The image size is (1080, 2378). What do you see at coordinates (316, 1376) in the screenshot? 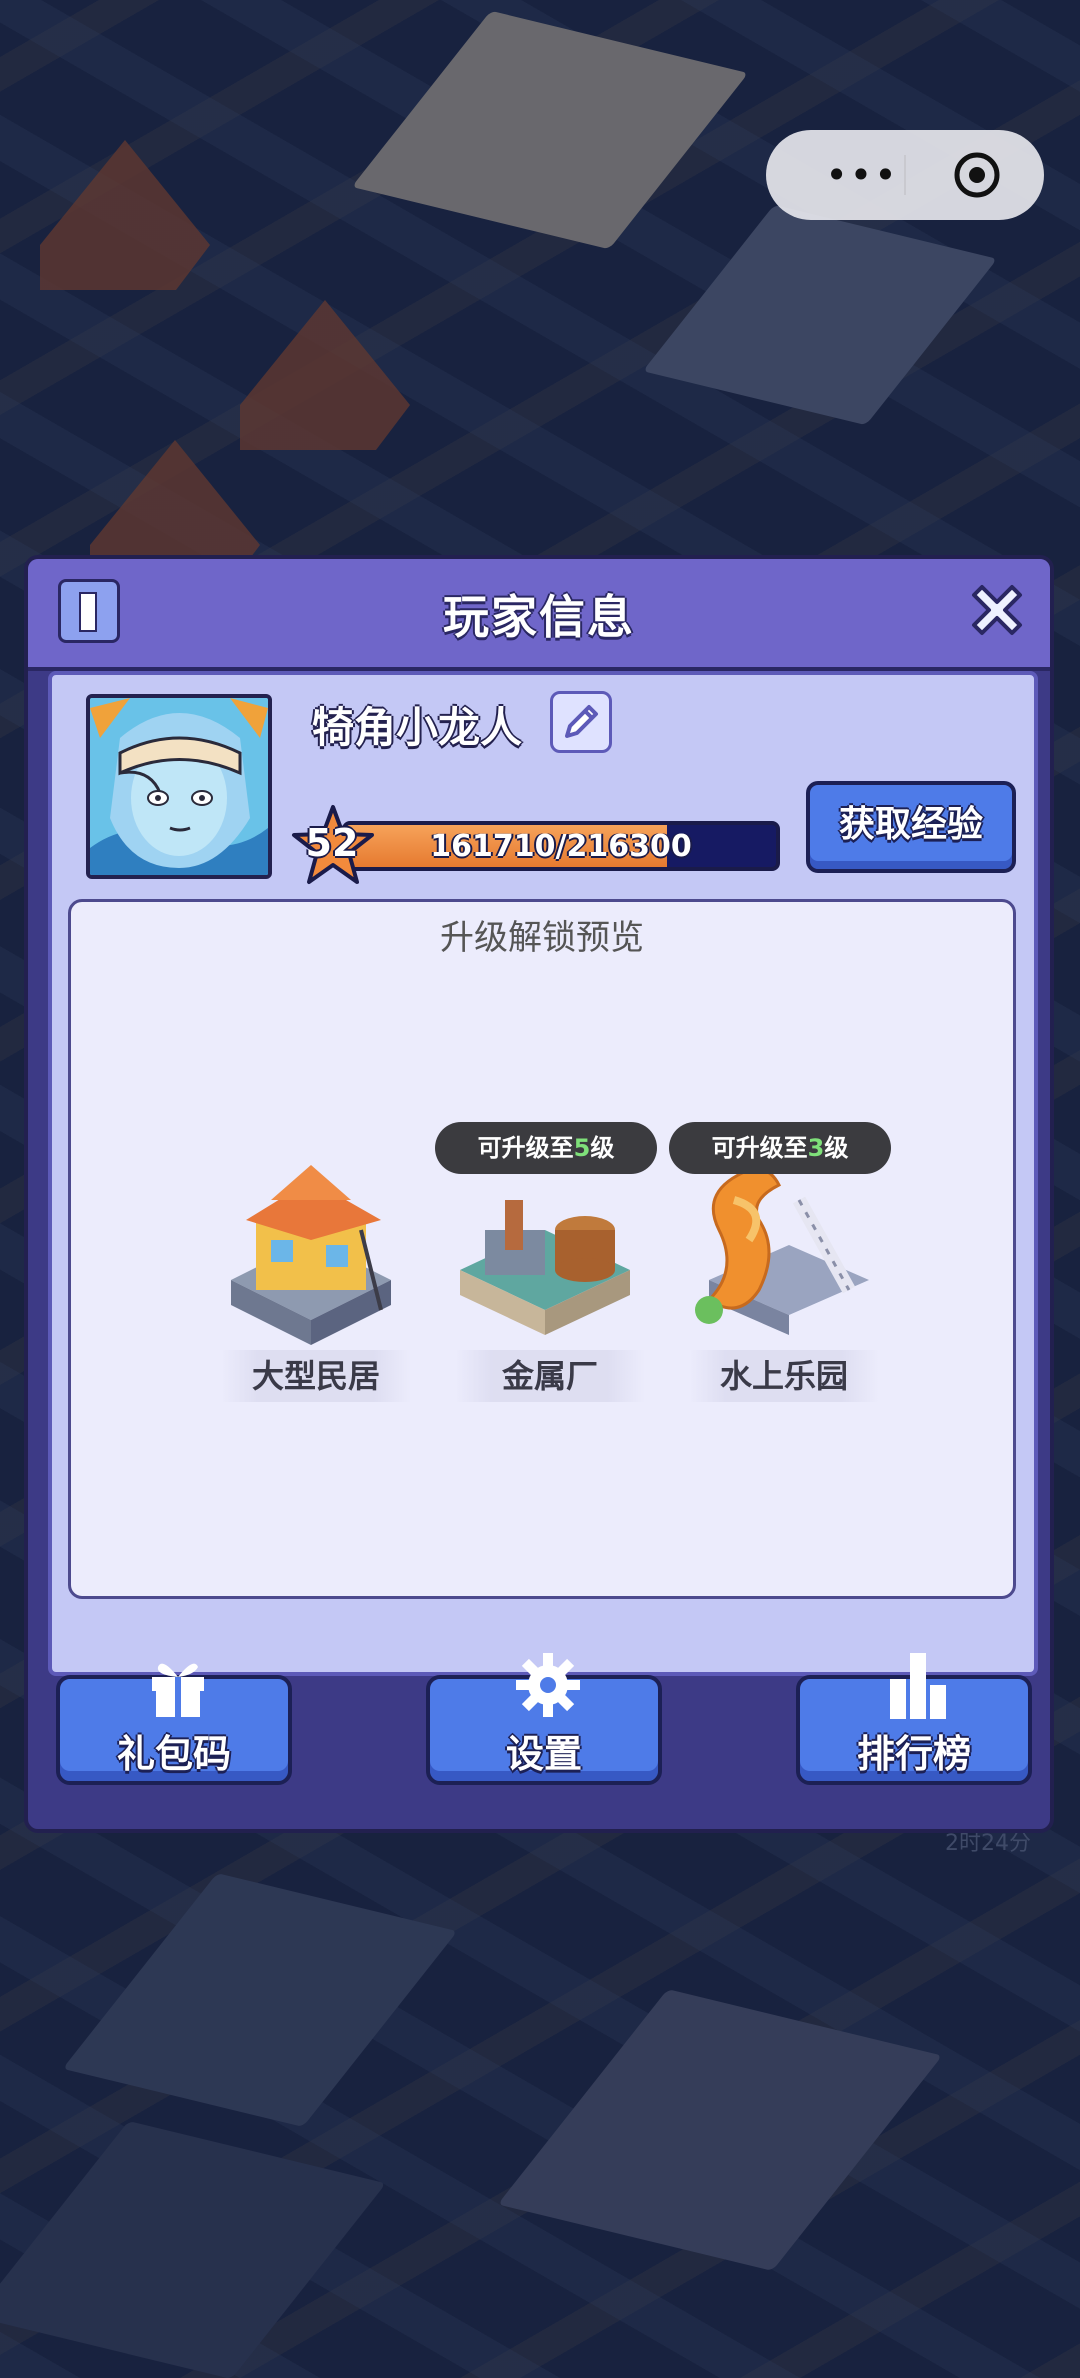
I see `building-name: 大型民居` at bounding box center [316, 1376].